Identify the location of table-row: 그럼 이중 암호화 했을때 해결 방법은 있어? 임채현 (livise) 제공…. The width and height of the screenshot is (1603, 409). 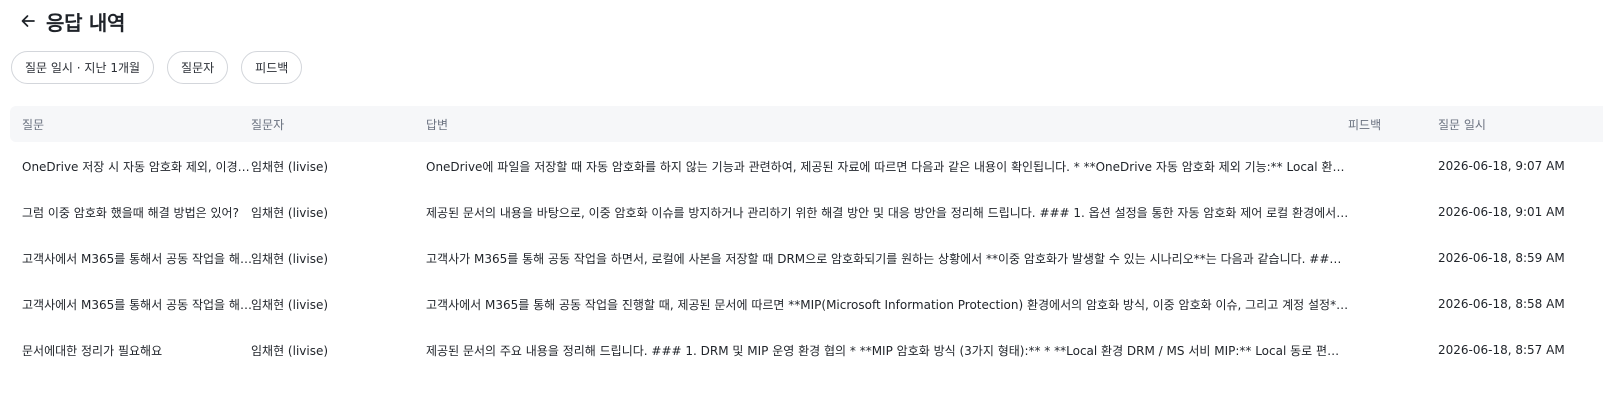
(806, 212).